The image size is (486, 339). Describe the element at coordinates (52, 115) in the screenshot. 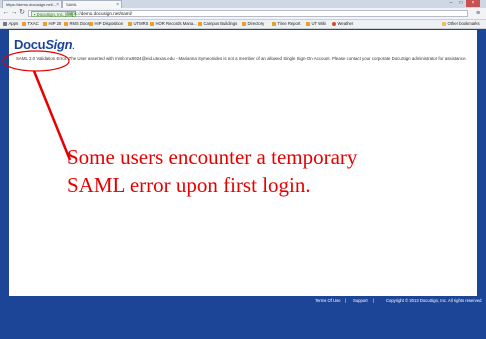

I see `annotation-arrow` at that location.